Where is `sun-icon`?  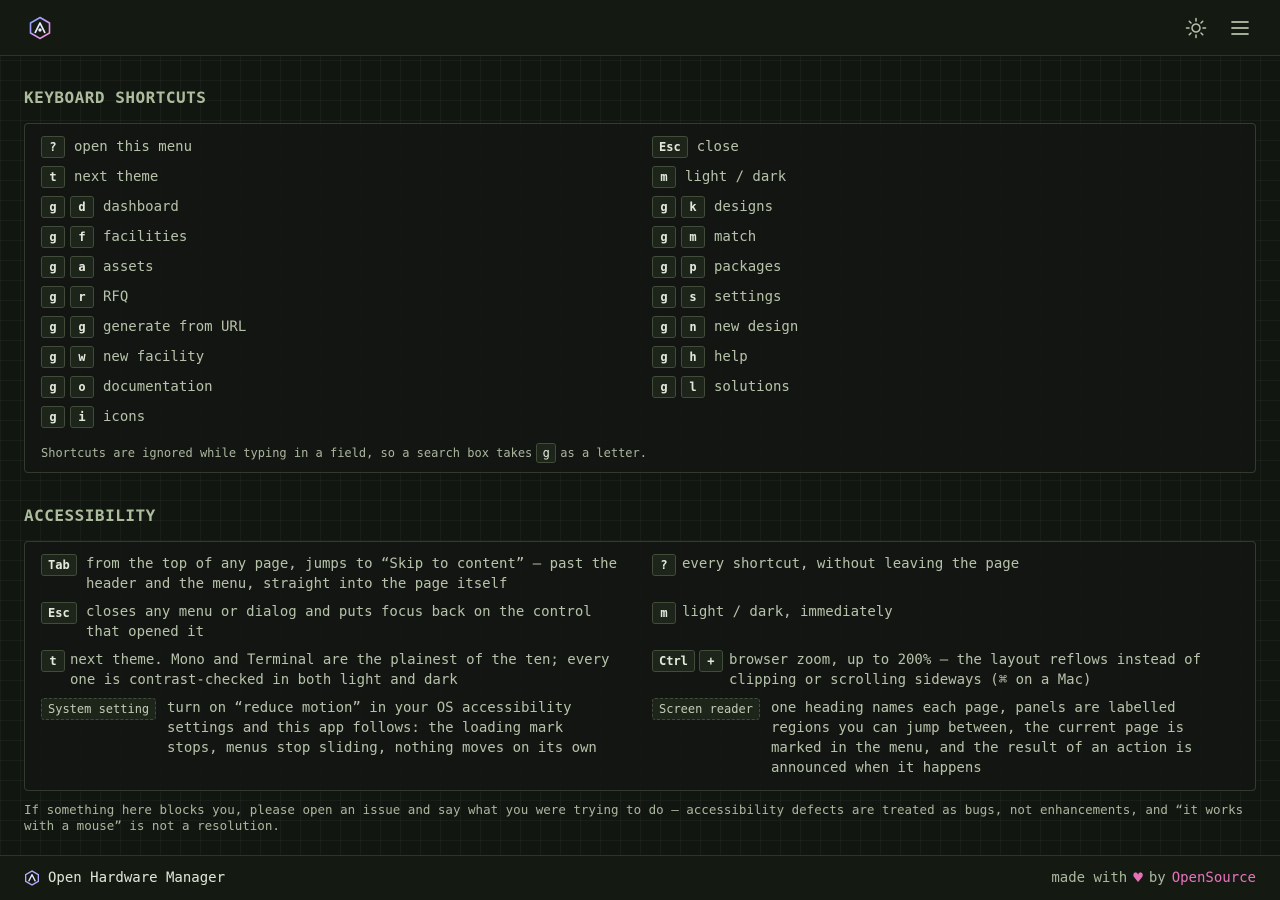
sun-icon is located at coordinates (1196, 28).